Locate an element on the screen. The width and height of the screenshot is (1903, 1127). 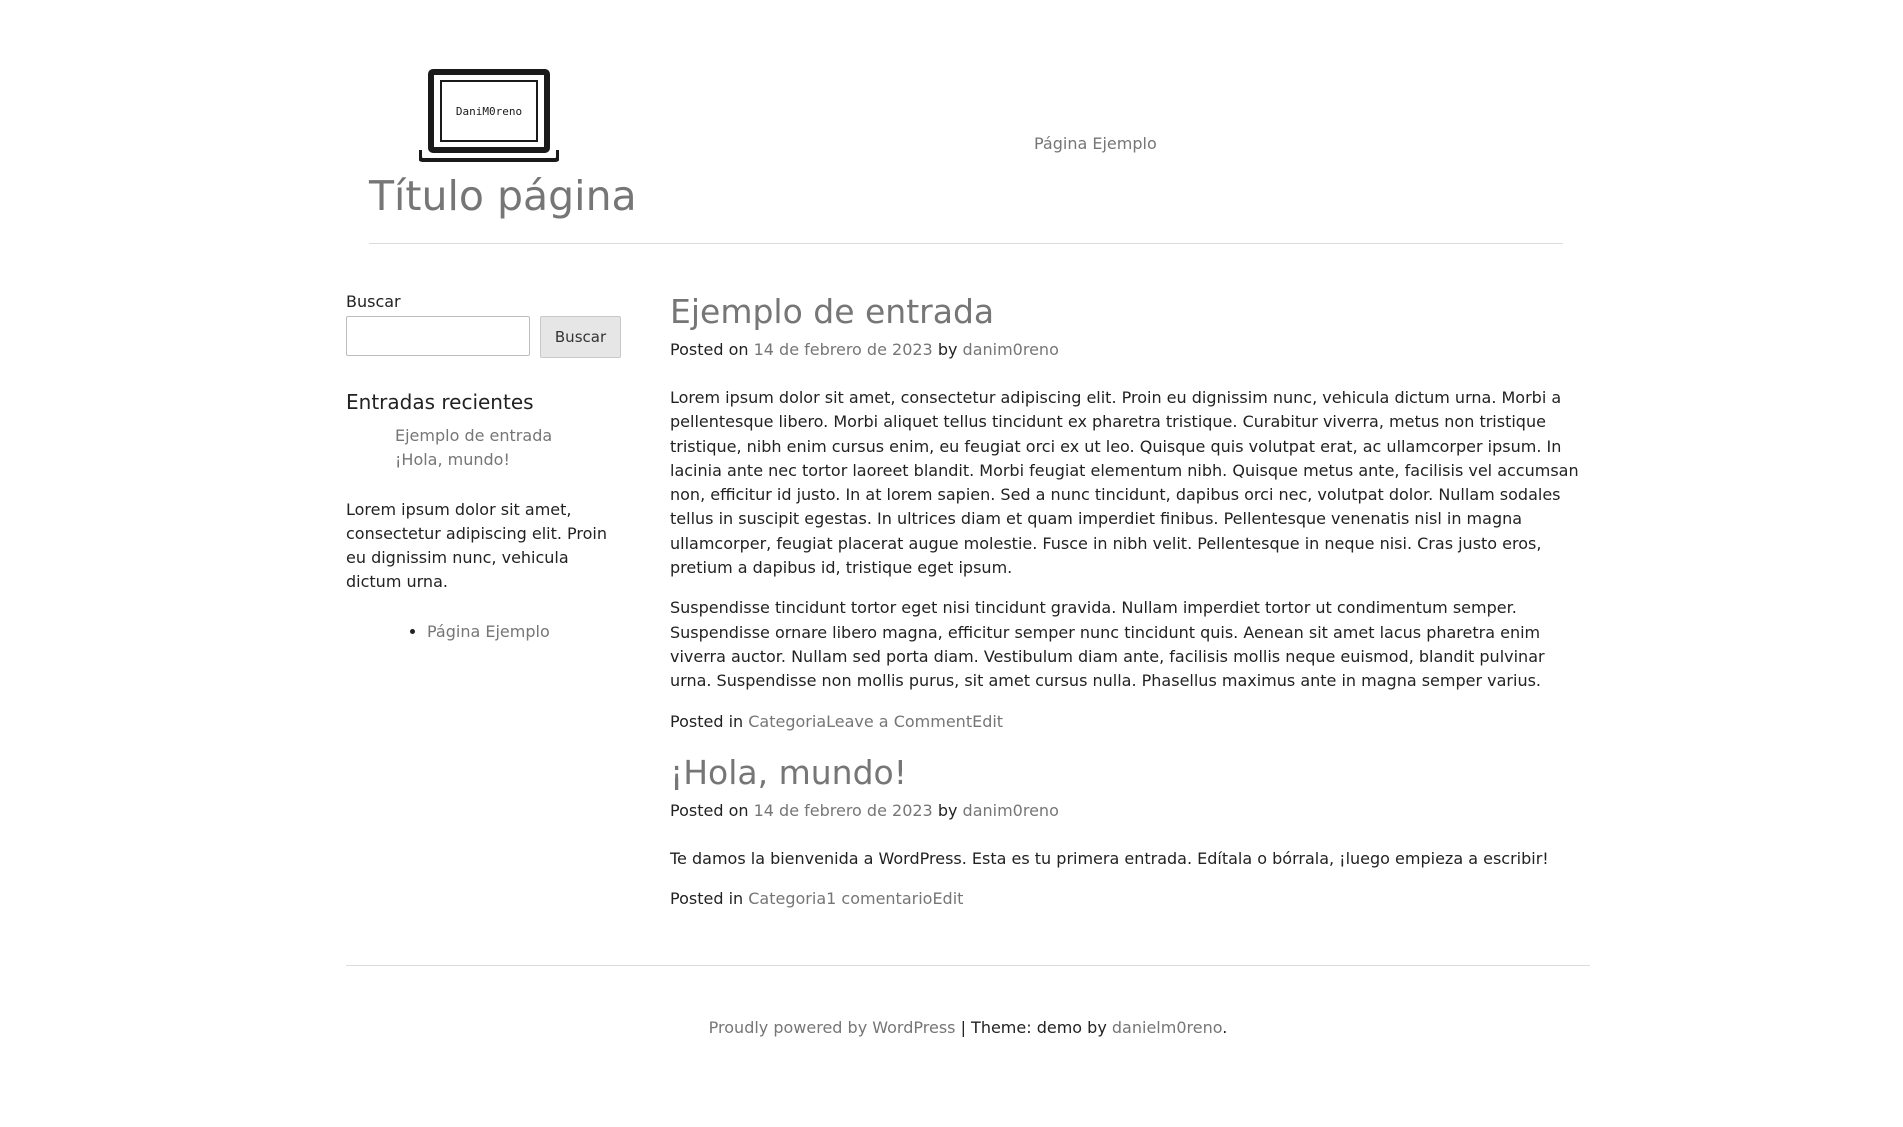
nav-item-pagina-ejemplo: Página Ejemplo is located at coordinates (1095, 143).